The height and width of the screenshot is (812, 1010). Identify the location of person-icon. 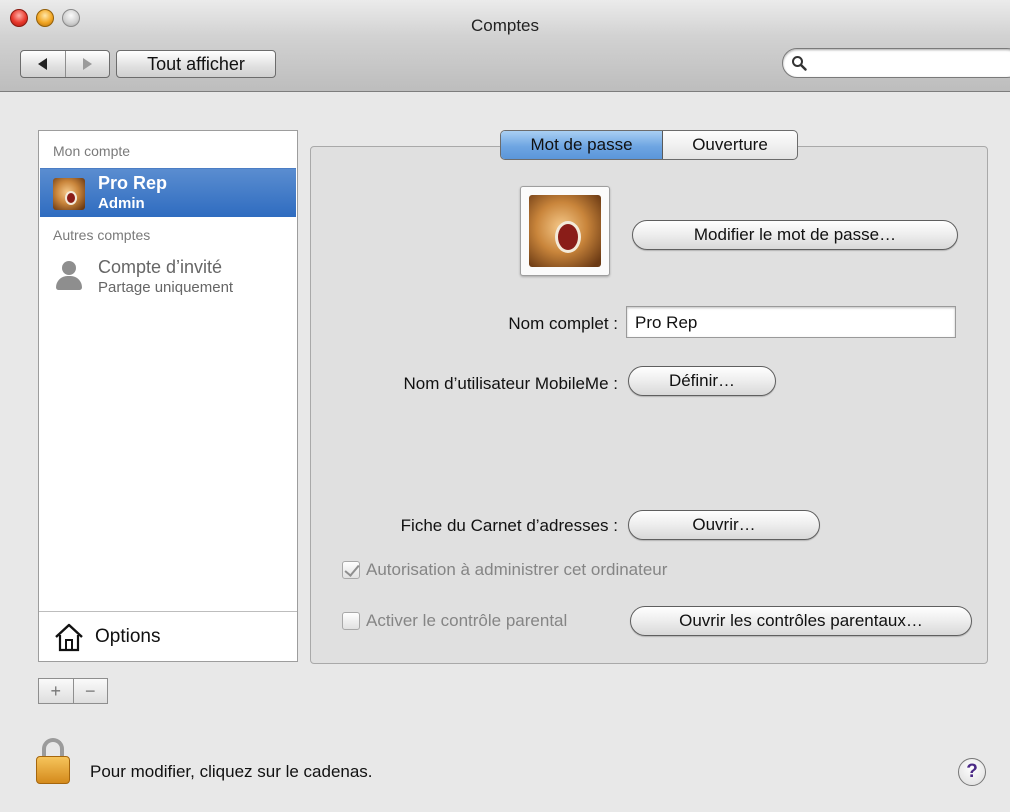
(69, 277).